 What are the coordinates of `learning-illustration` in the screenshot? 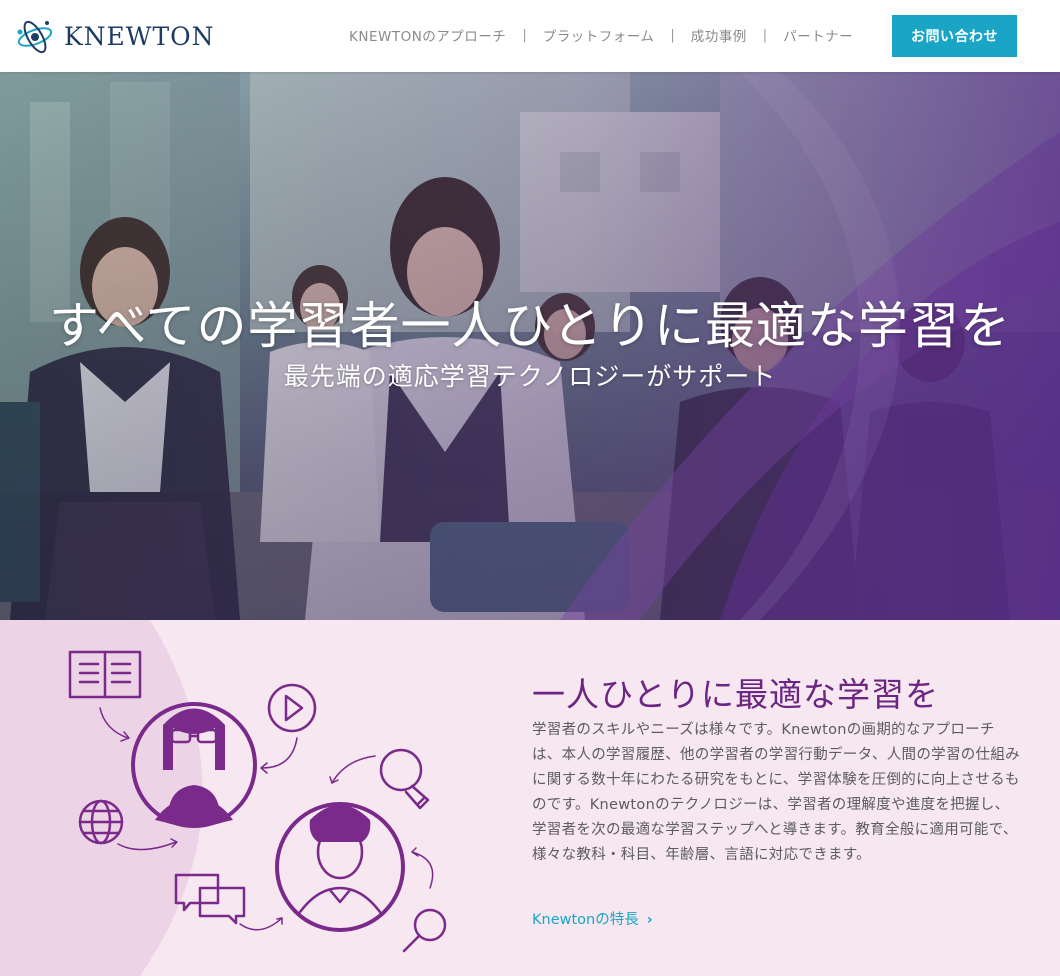 It's located at (257, 801).